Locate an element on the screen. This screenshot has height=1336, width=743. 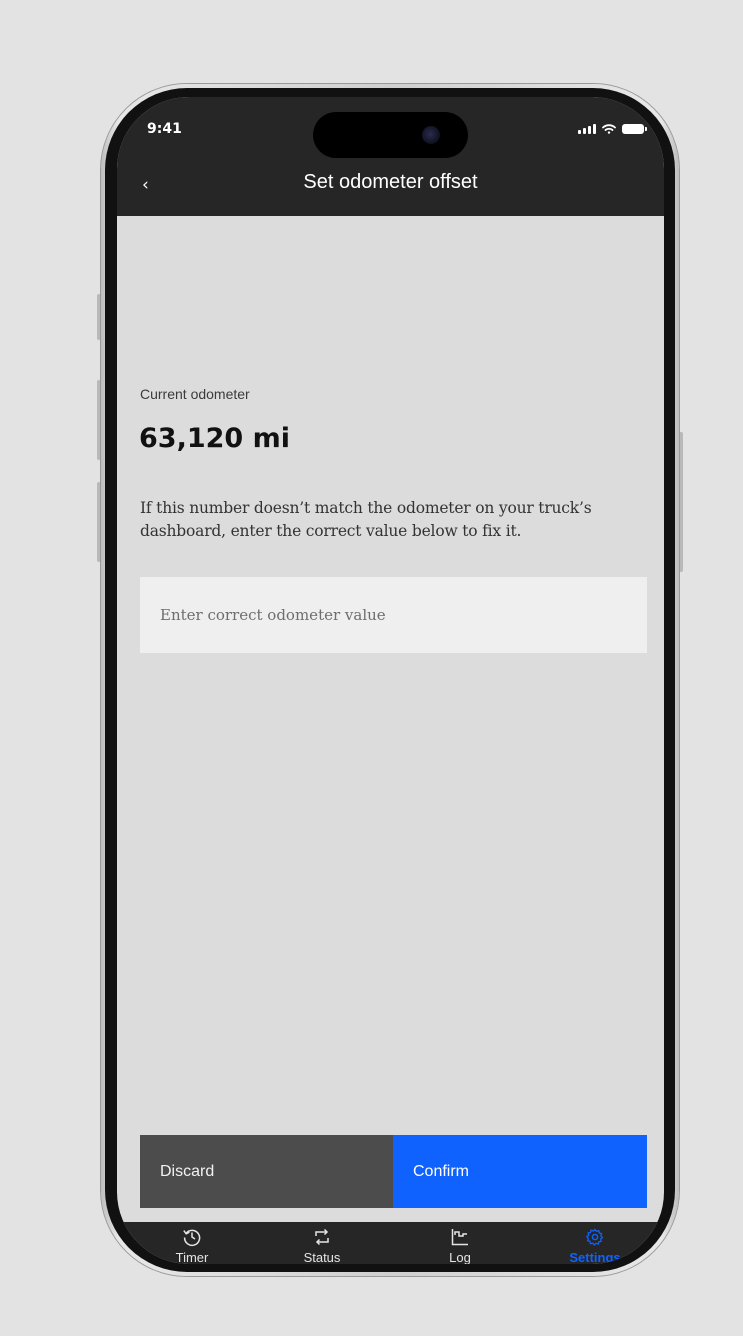
top-app-bar: 9:41 ‹ Set odometer offset is located at coordinates (390, 156).